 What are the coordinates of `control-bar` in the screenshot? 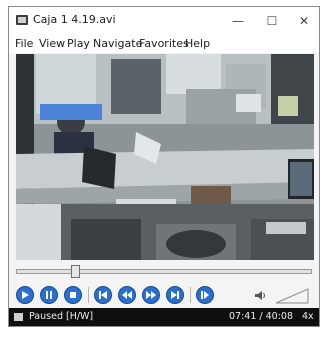 It's located at (164, 296).